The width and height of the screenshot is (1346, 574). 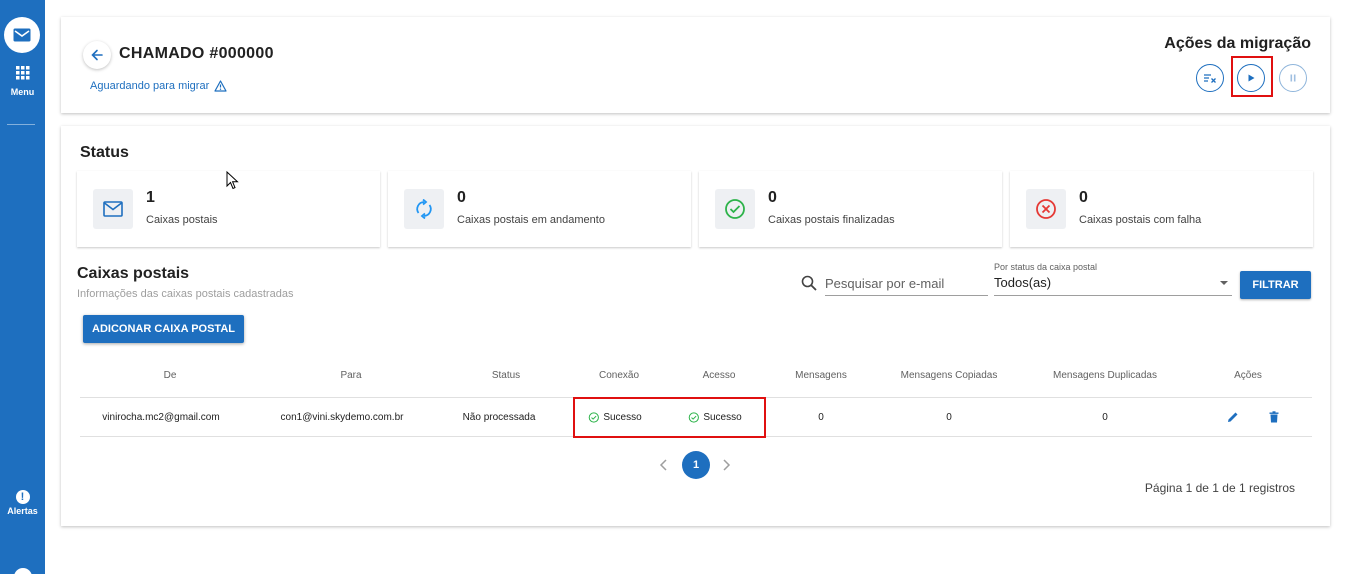 I want to click on stat-card-finished: 0 Caixas postais finalizadas, so click(x=850, y=209).